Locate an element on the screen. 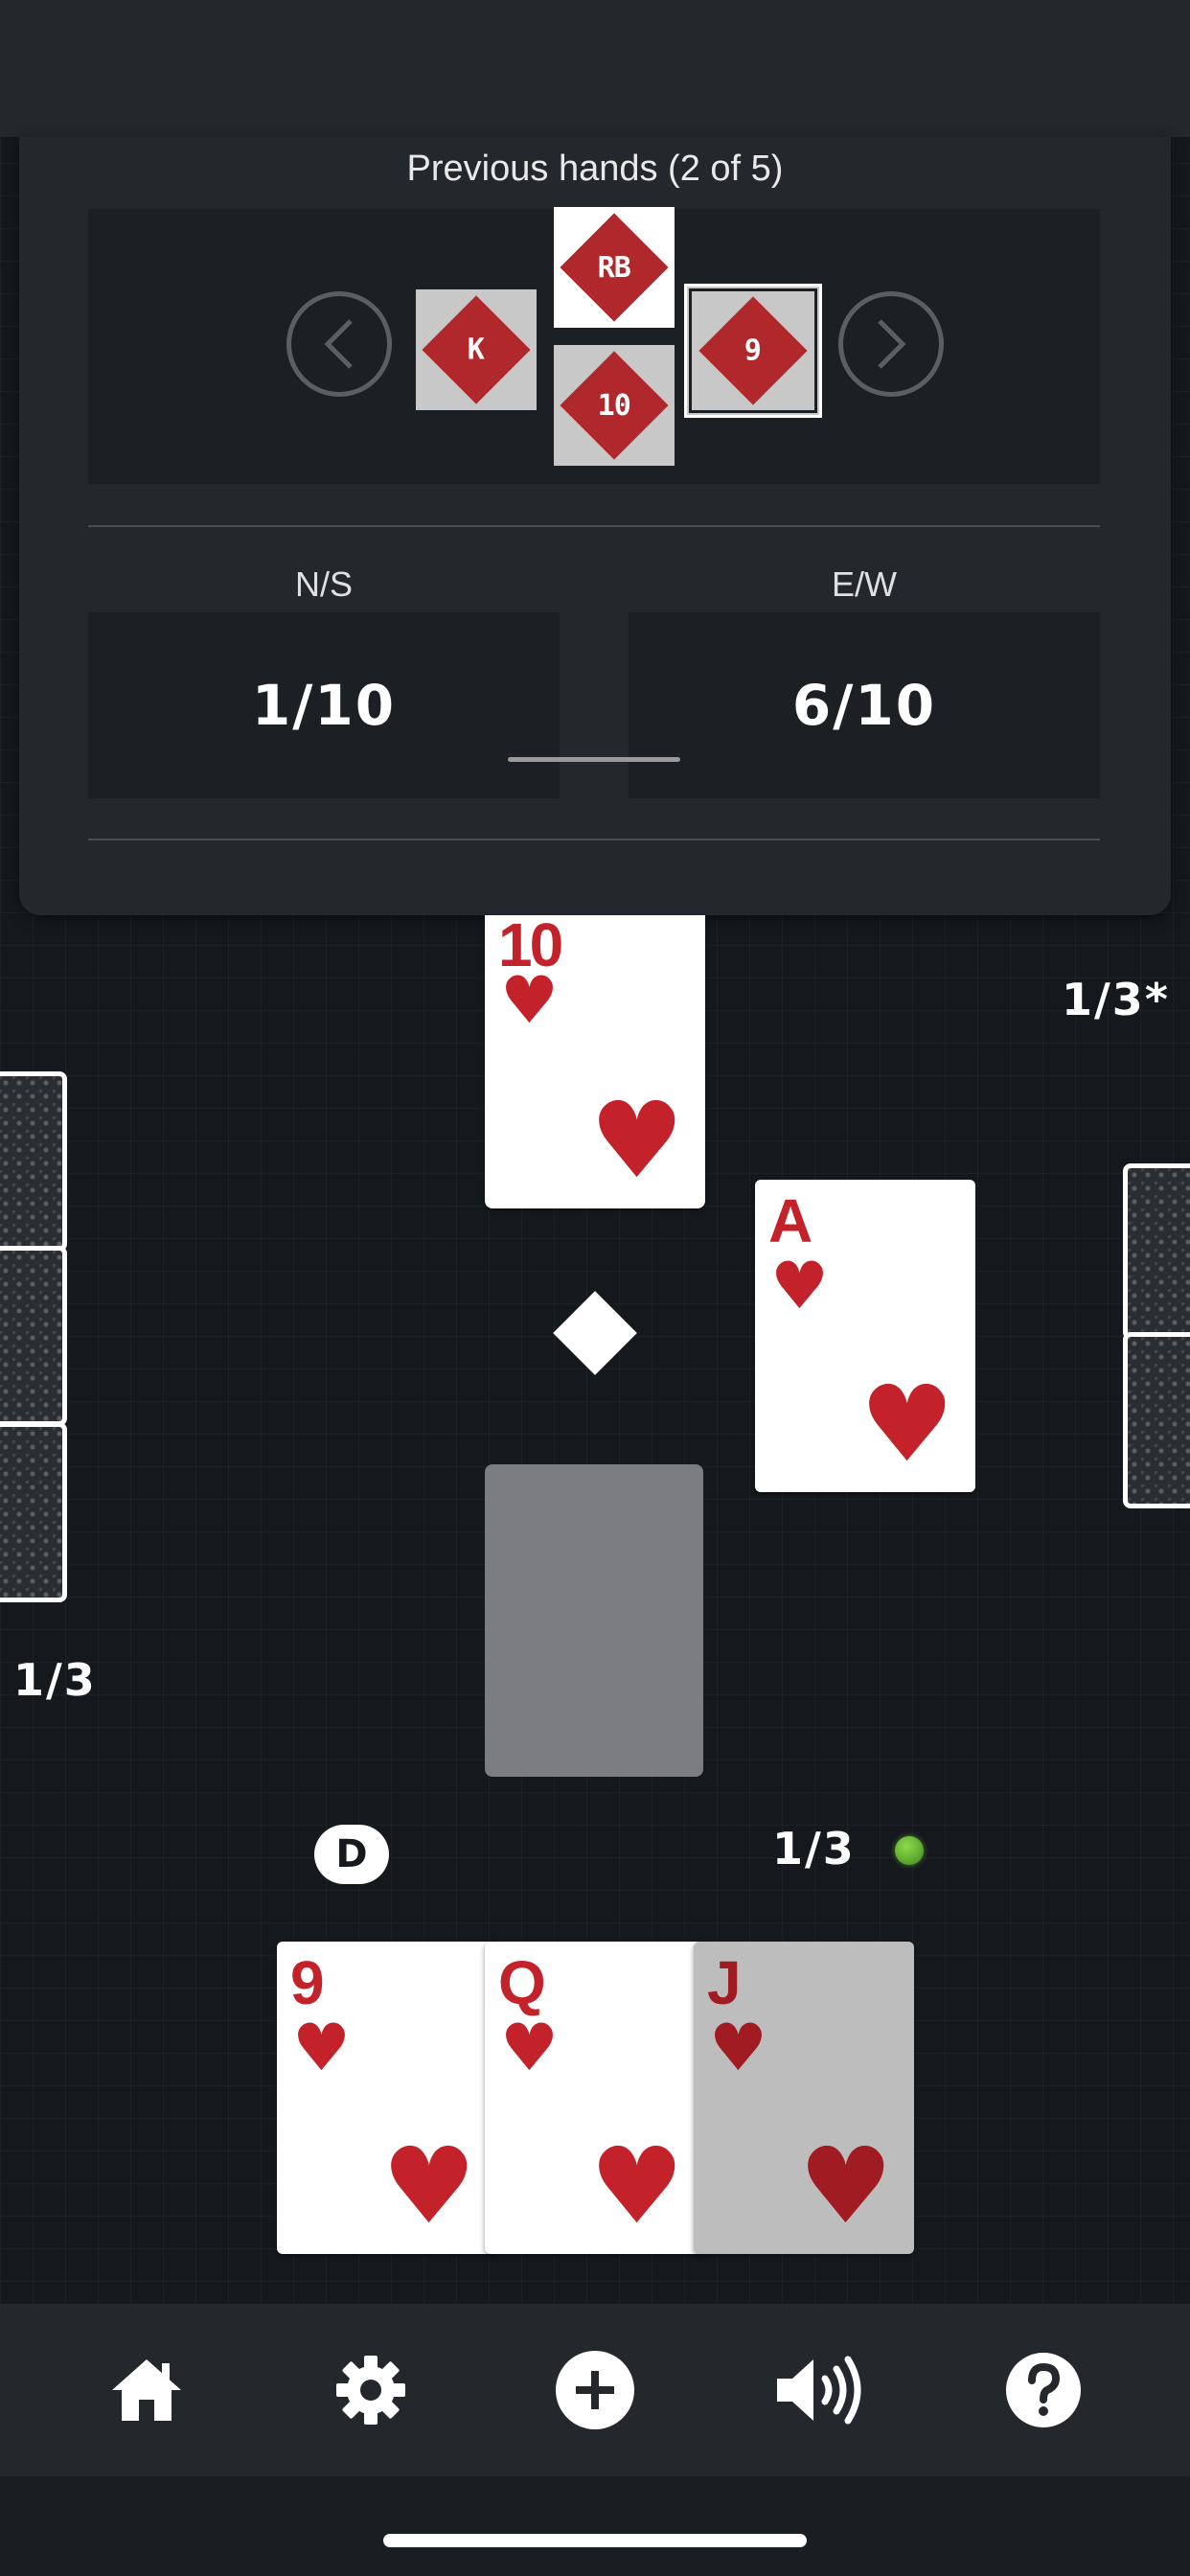  speaker-icon is located at coordinates (819, 2390).